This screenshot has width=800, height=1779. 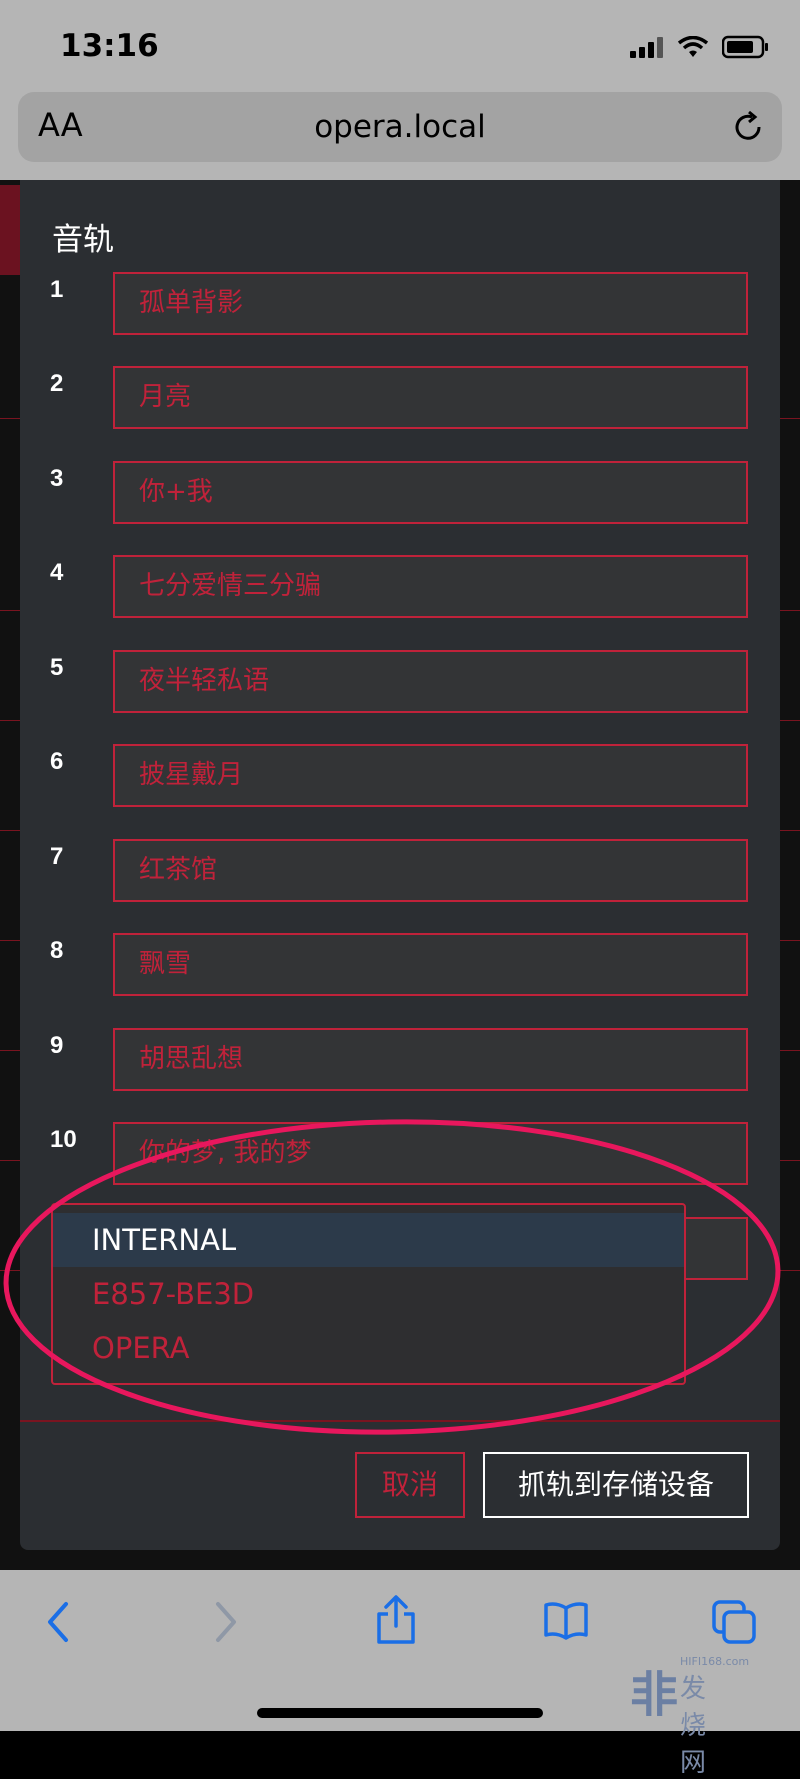 I want to click on track-title-input: 胡思乱想, so click(x=430, y=1059).